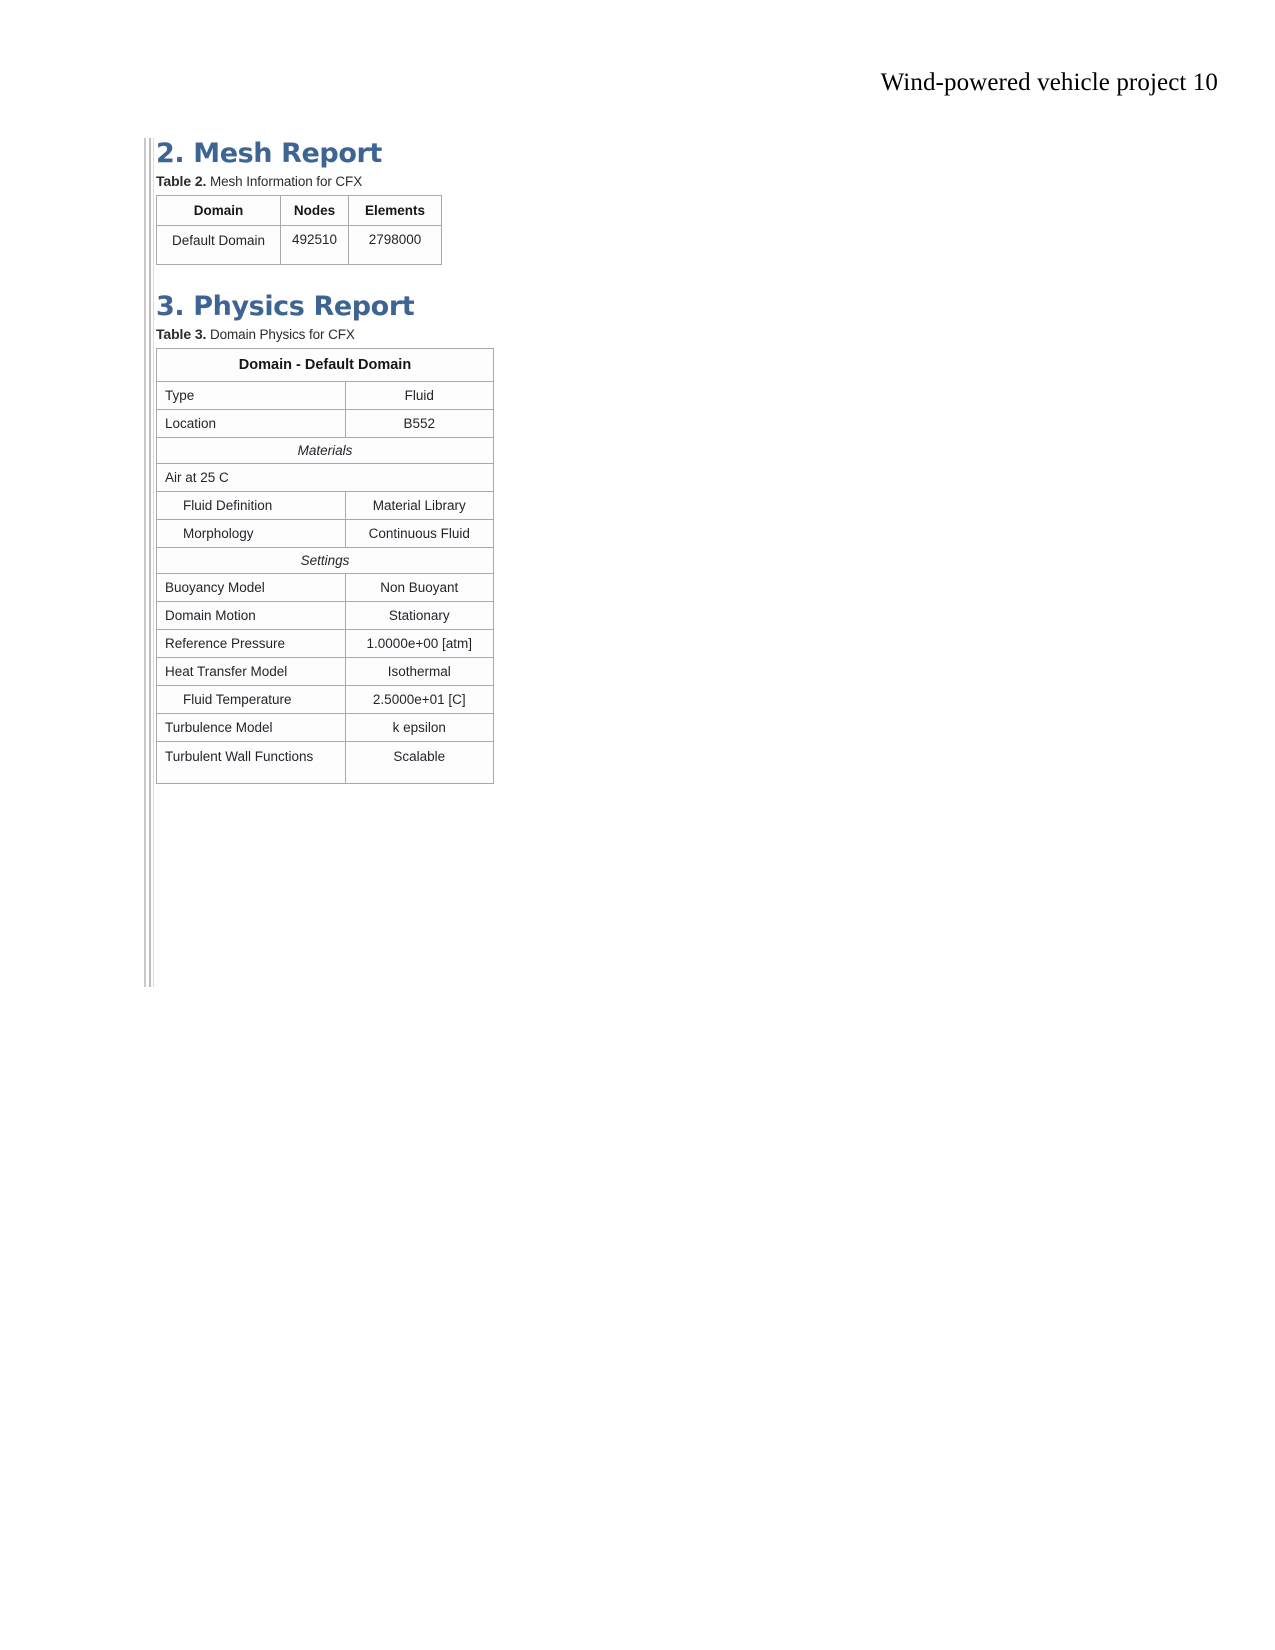  What do you see at coordinates (181, 181) in the screenshot?
I see `mesh-caption-label: Table 2.` at bounding box center [181, 181].